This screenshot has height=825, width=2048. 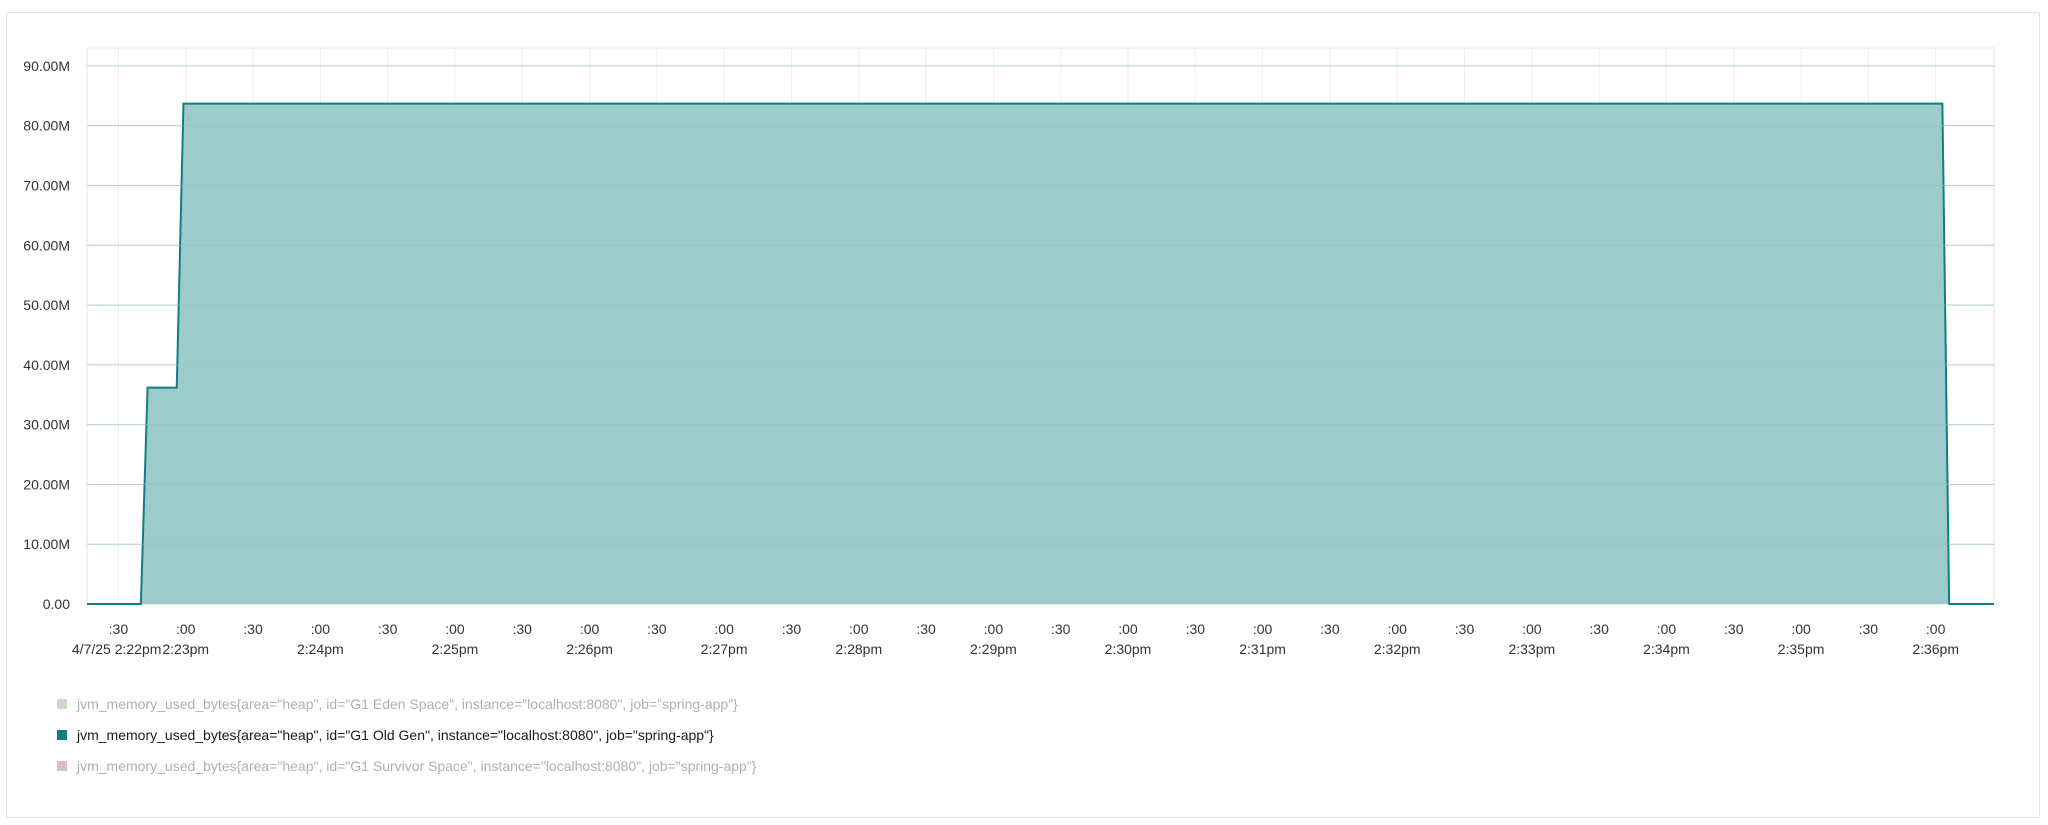 What do you see at coordinates (56, 604) in the screenshot?
I see `y-tick-label: 0.00` at bounding box center [56, 604].